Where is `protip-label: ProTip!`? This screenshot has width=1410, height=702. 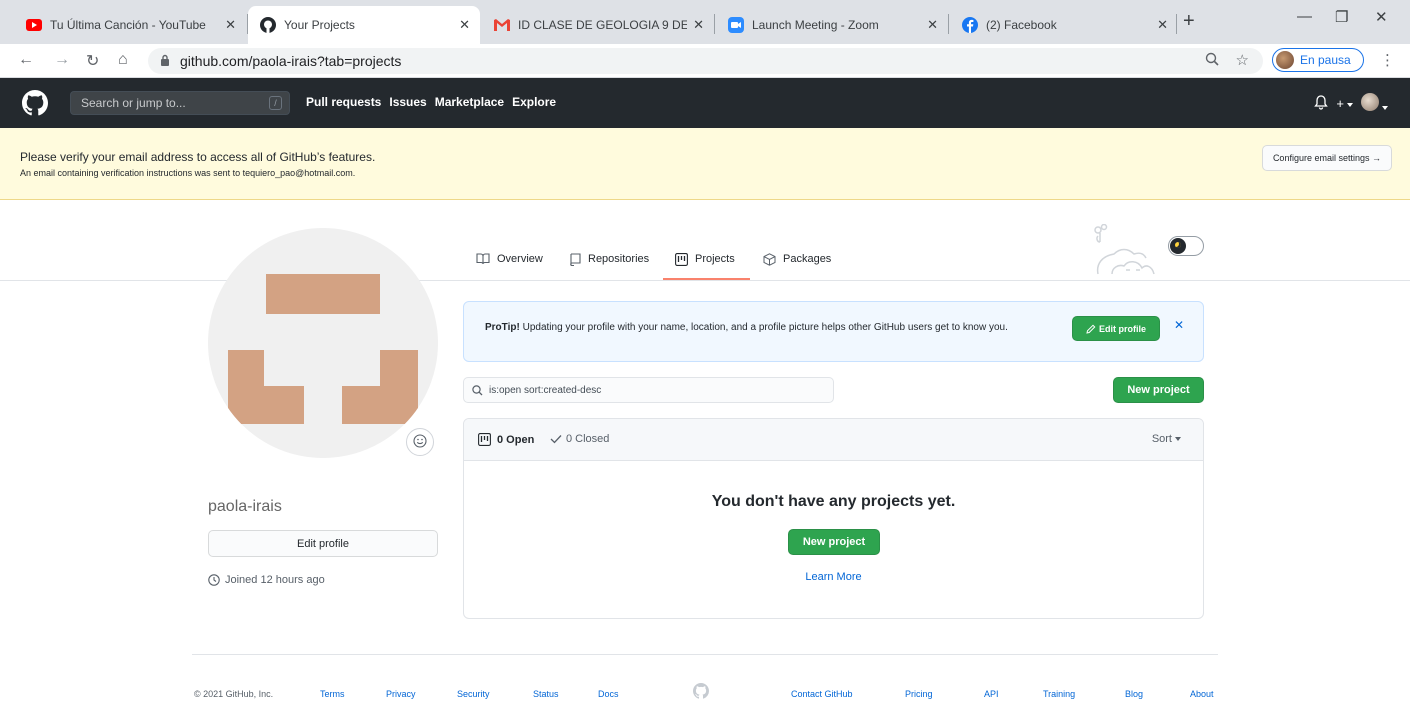 protip-label: ProTip! is located at coordinates (502, 327).